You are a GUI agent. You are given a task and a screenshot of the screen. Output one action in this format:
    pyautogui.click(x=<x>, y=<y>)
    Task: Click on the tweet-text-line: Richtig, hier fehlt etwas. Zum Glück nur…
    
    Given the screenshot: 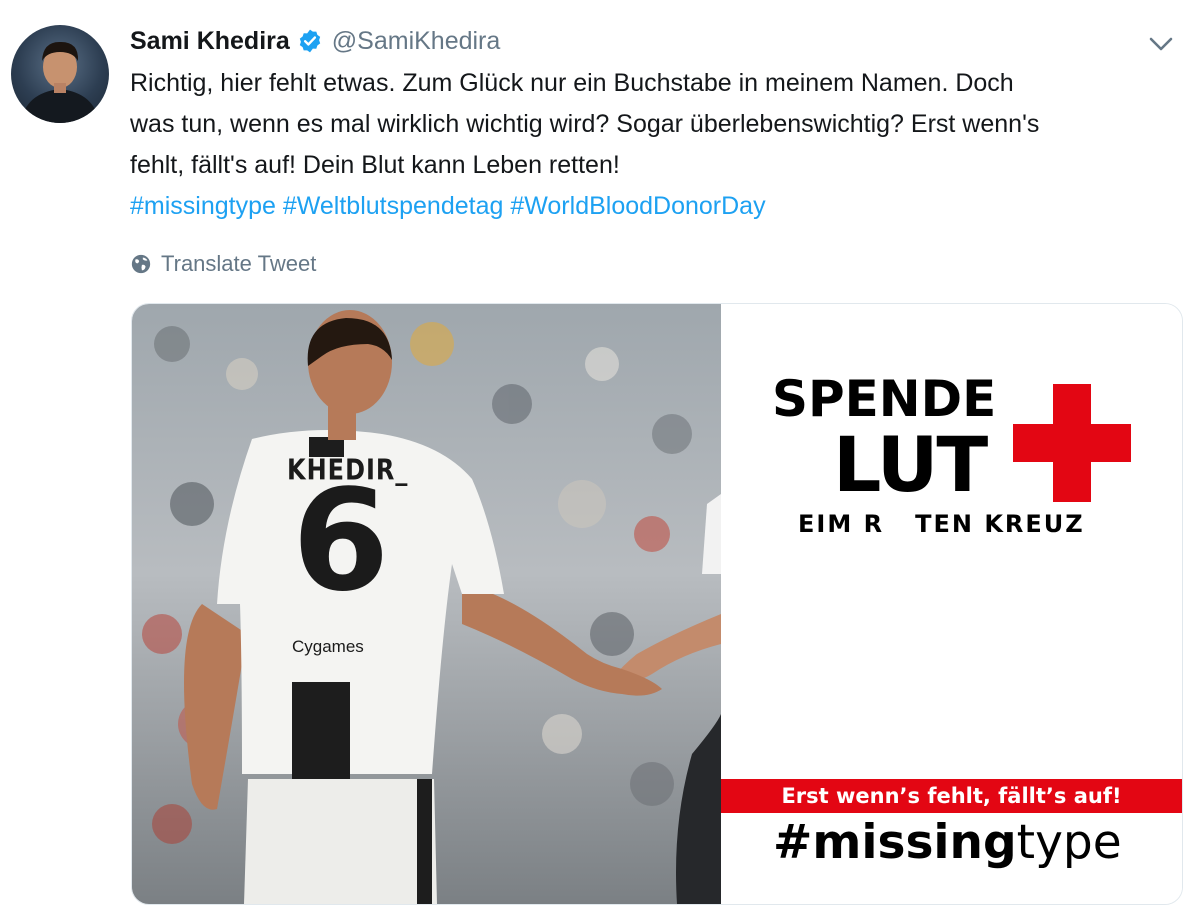 What is the action you would take?
    pyautogui.click(x=572, y=83)
    